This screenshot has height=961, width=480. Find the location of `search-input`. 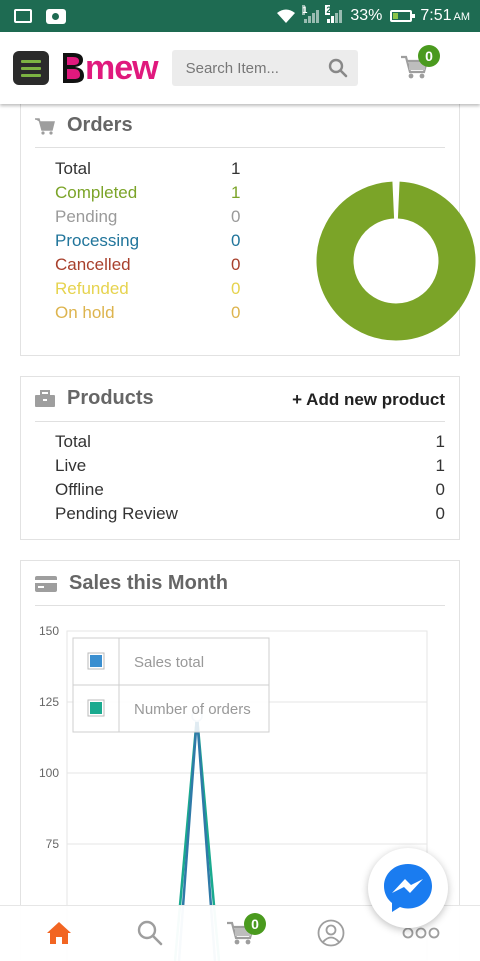

search-input is located at coordinates (250, 68).